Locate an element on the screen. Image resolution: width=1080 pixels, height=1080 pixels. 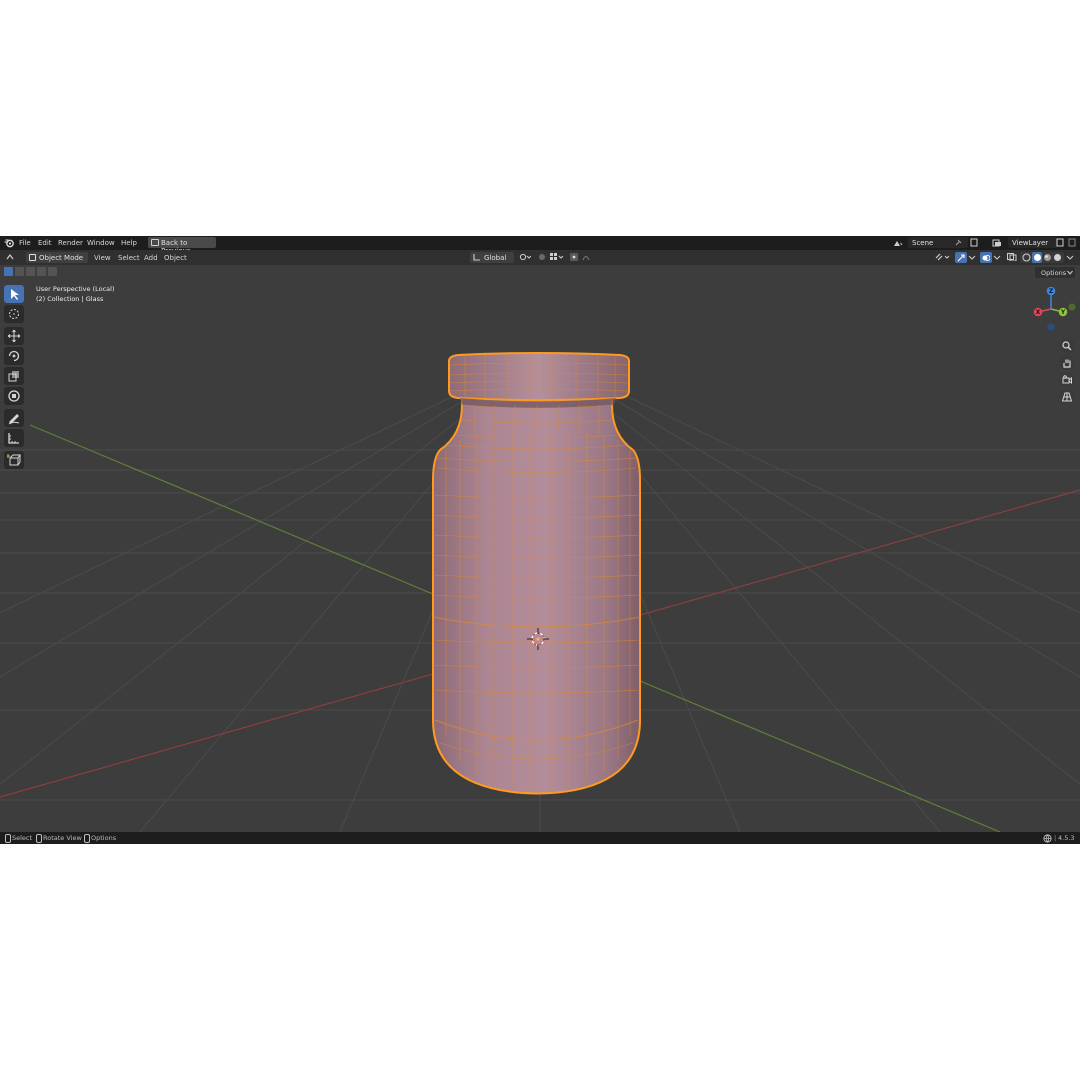
view-layer-icon is located at coordinates (996, 243).